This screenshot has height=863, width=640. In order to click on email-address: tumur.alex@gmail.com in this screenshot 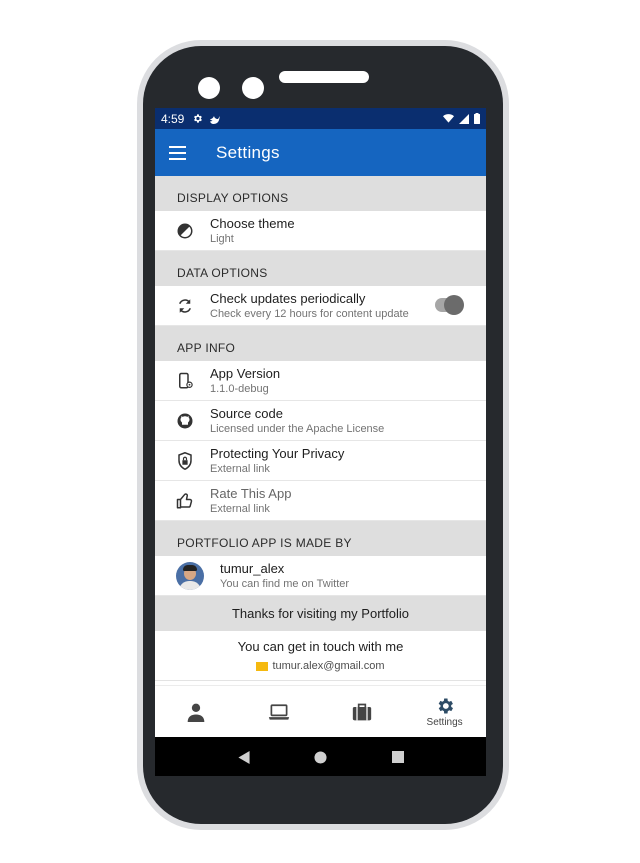, I will do `click(328, 666)`.